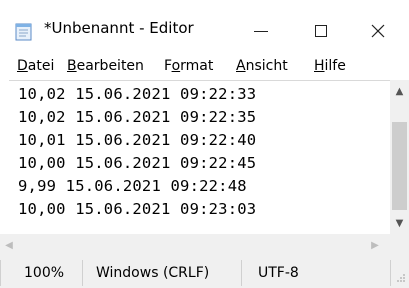 The width and height of the screenshot is (409, 288). Describe the element at coordinates (105, 66) in the screenshot. I see `menu-bearbeiten: Bearbeiten` at that location.